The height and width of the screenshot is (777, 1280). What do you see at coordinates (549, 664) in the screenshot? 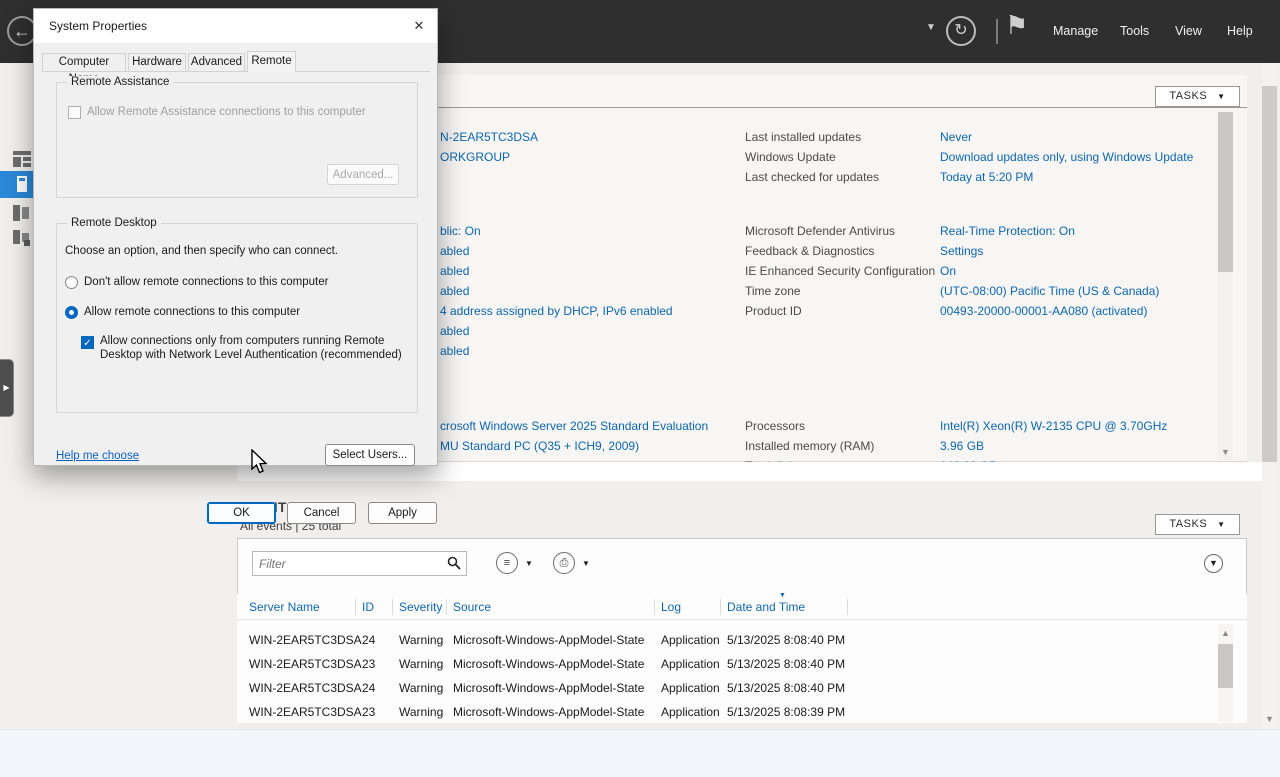
I see `event-cell: Microsoft-Windows-AppModel-State` at bounding box center [549, 664].